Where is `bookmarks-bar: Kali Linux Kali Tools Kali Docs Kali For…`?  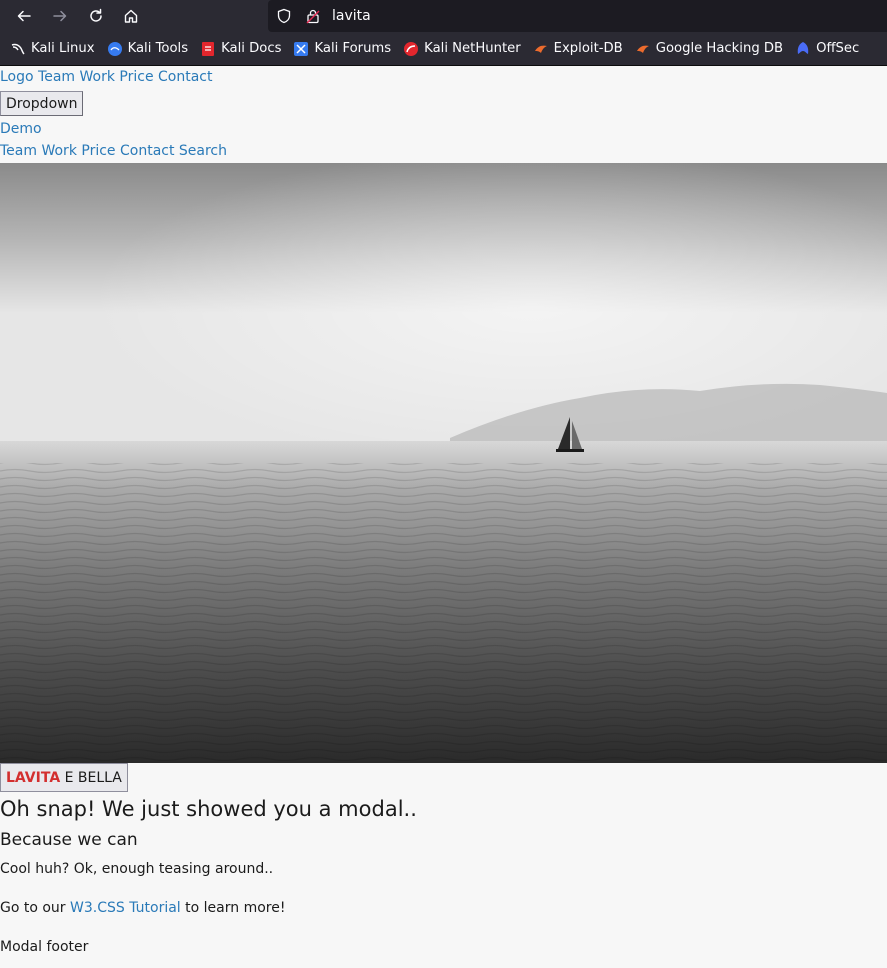 bookmarks-bar: Kali Linux Kali Tools Kali Docs Kali For… is located at coordinates (443, 49).